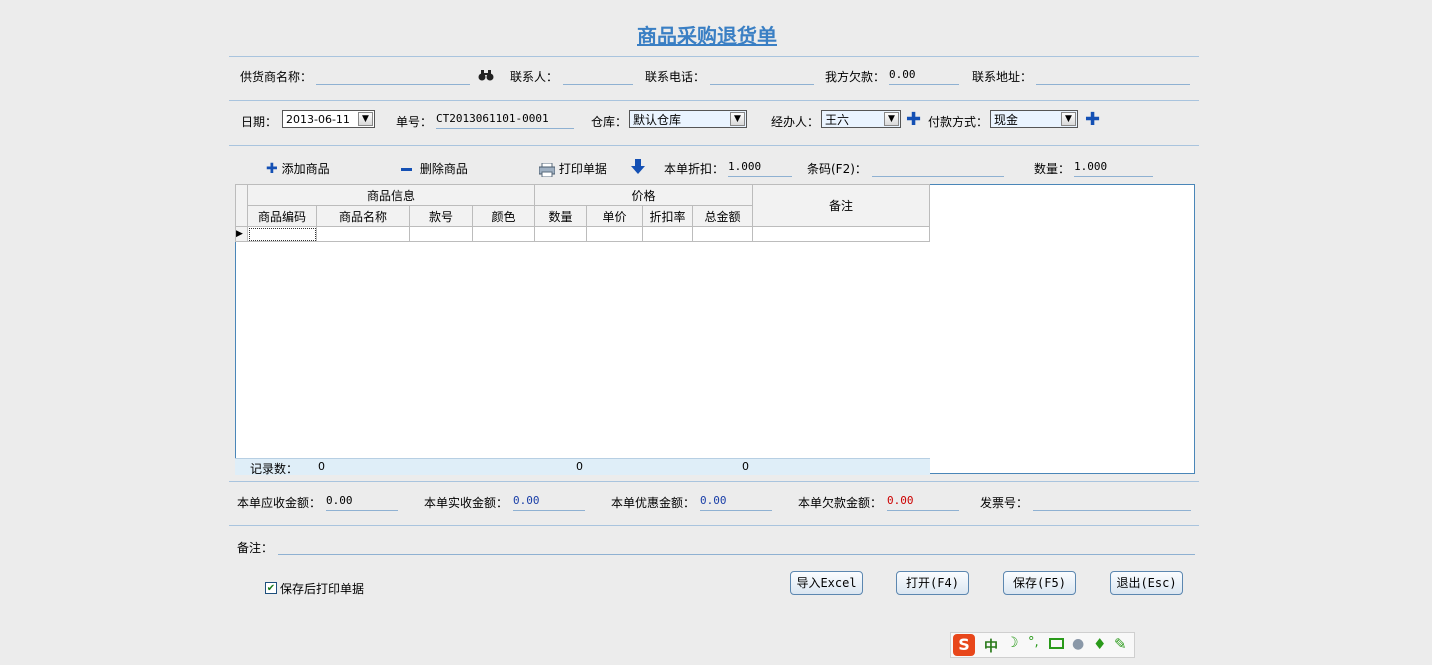 This screenshot has height=665, width=1432. Describe the element at coordinates (1033, 642) in the screenshot. I see `punctuation-icon: °,` at that location.